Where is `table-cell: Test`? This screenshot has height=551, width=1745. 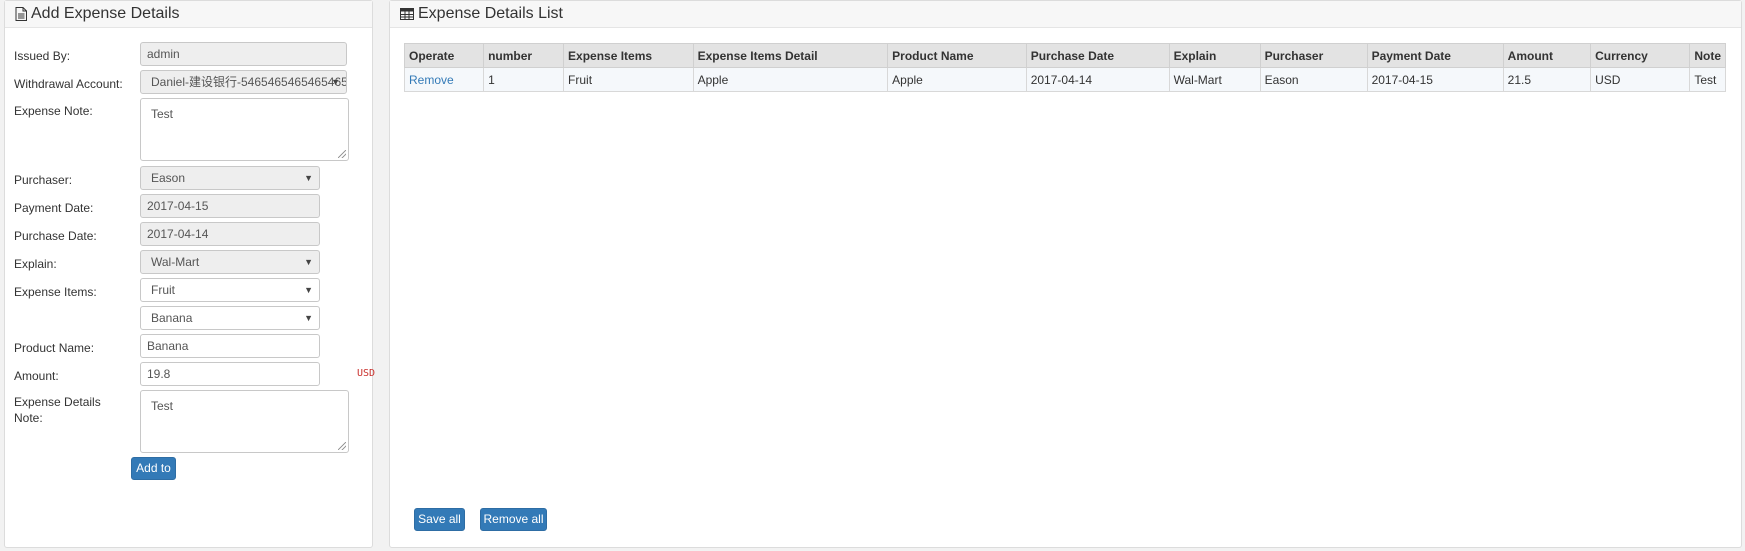 table-cell: Test is located at coordinates (1707, 79).